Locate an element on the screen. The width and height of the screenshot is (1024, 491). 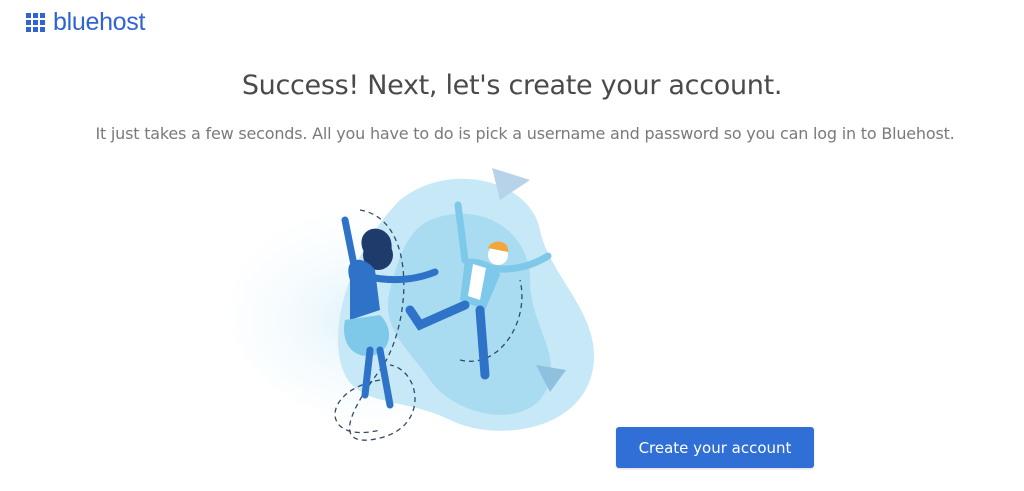
grid-logo-icon is located at coordinates (35, 22).